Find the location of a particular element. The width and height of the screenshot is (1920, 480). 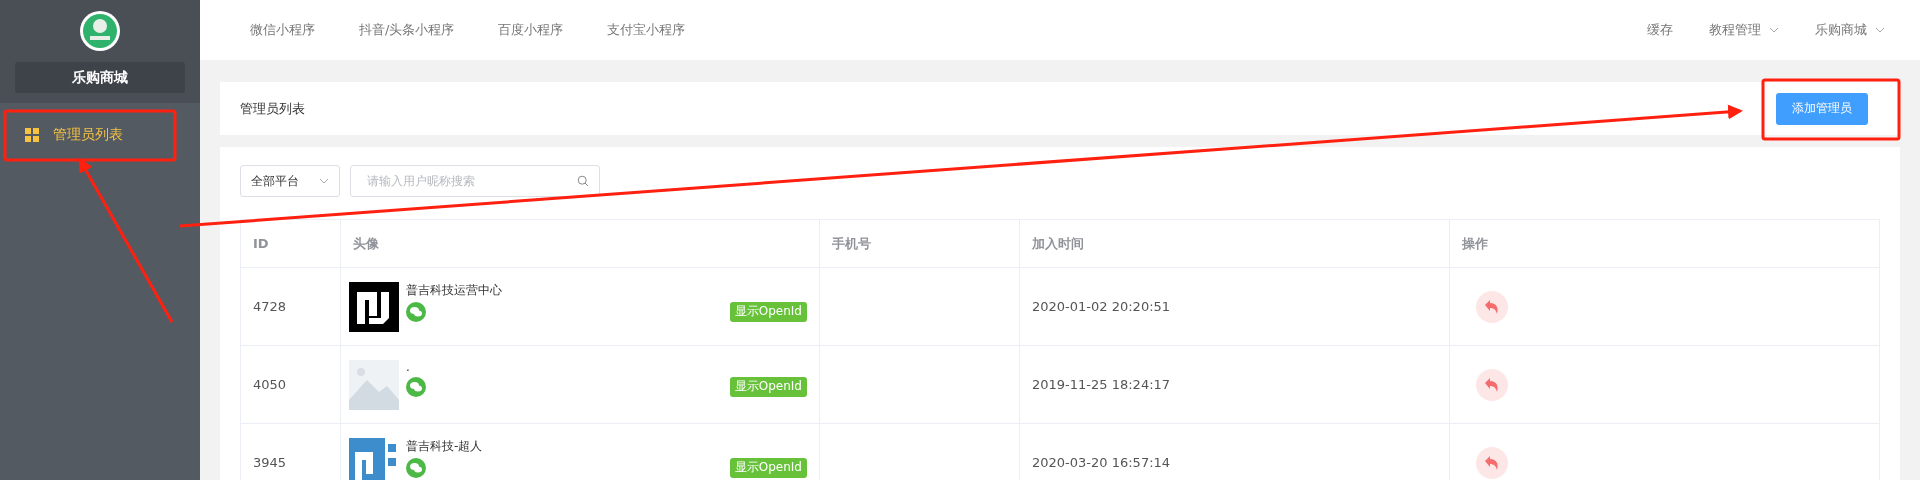

column-header: 手机号 is located at coordinates (920, 244).